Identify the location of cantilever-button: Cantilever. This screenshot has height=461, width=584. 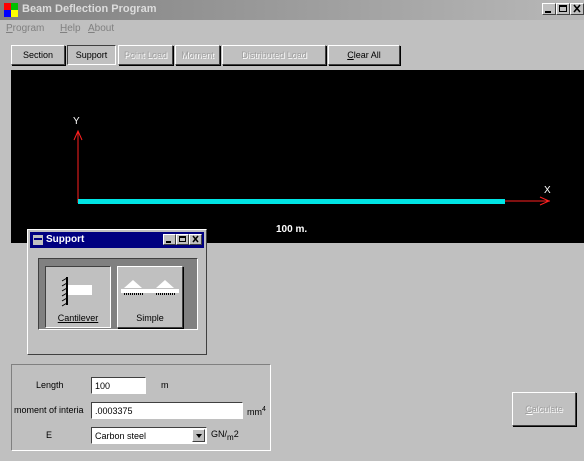
(78, 297).